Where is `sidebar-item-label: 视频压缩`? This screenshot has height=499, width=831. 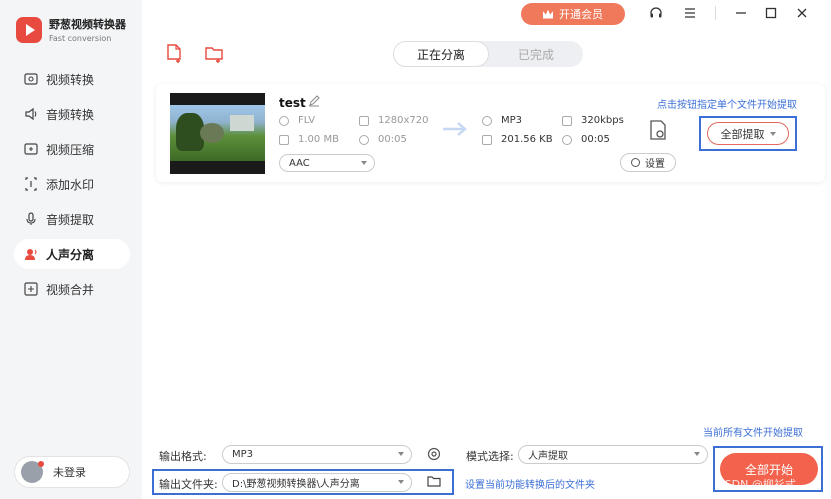
sidebar-item-label: 视频压缩 is located at coordinates (70, 149).